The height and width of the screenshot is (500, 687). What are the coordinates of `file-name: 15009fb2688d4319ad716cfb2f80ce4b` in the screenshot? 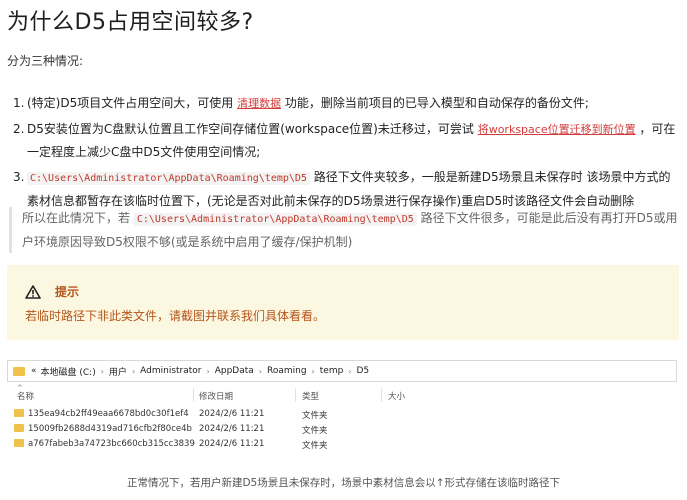 It's located at (110, 429).